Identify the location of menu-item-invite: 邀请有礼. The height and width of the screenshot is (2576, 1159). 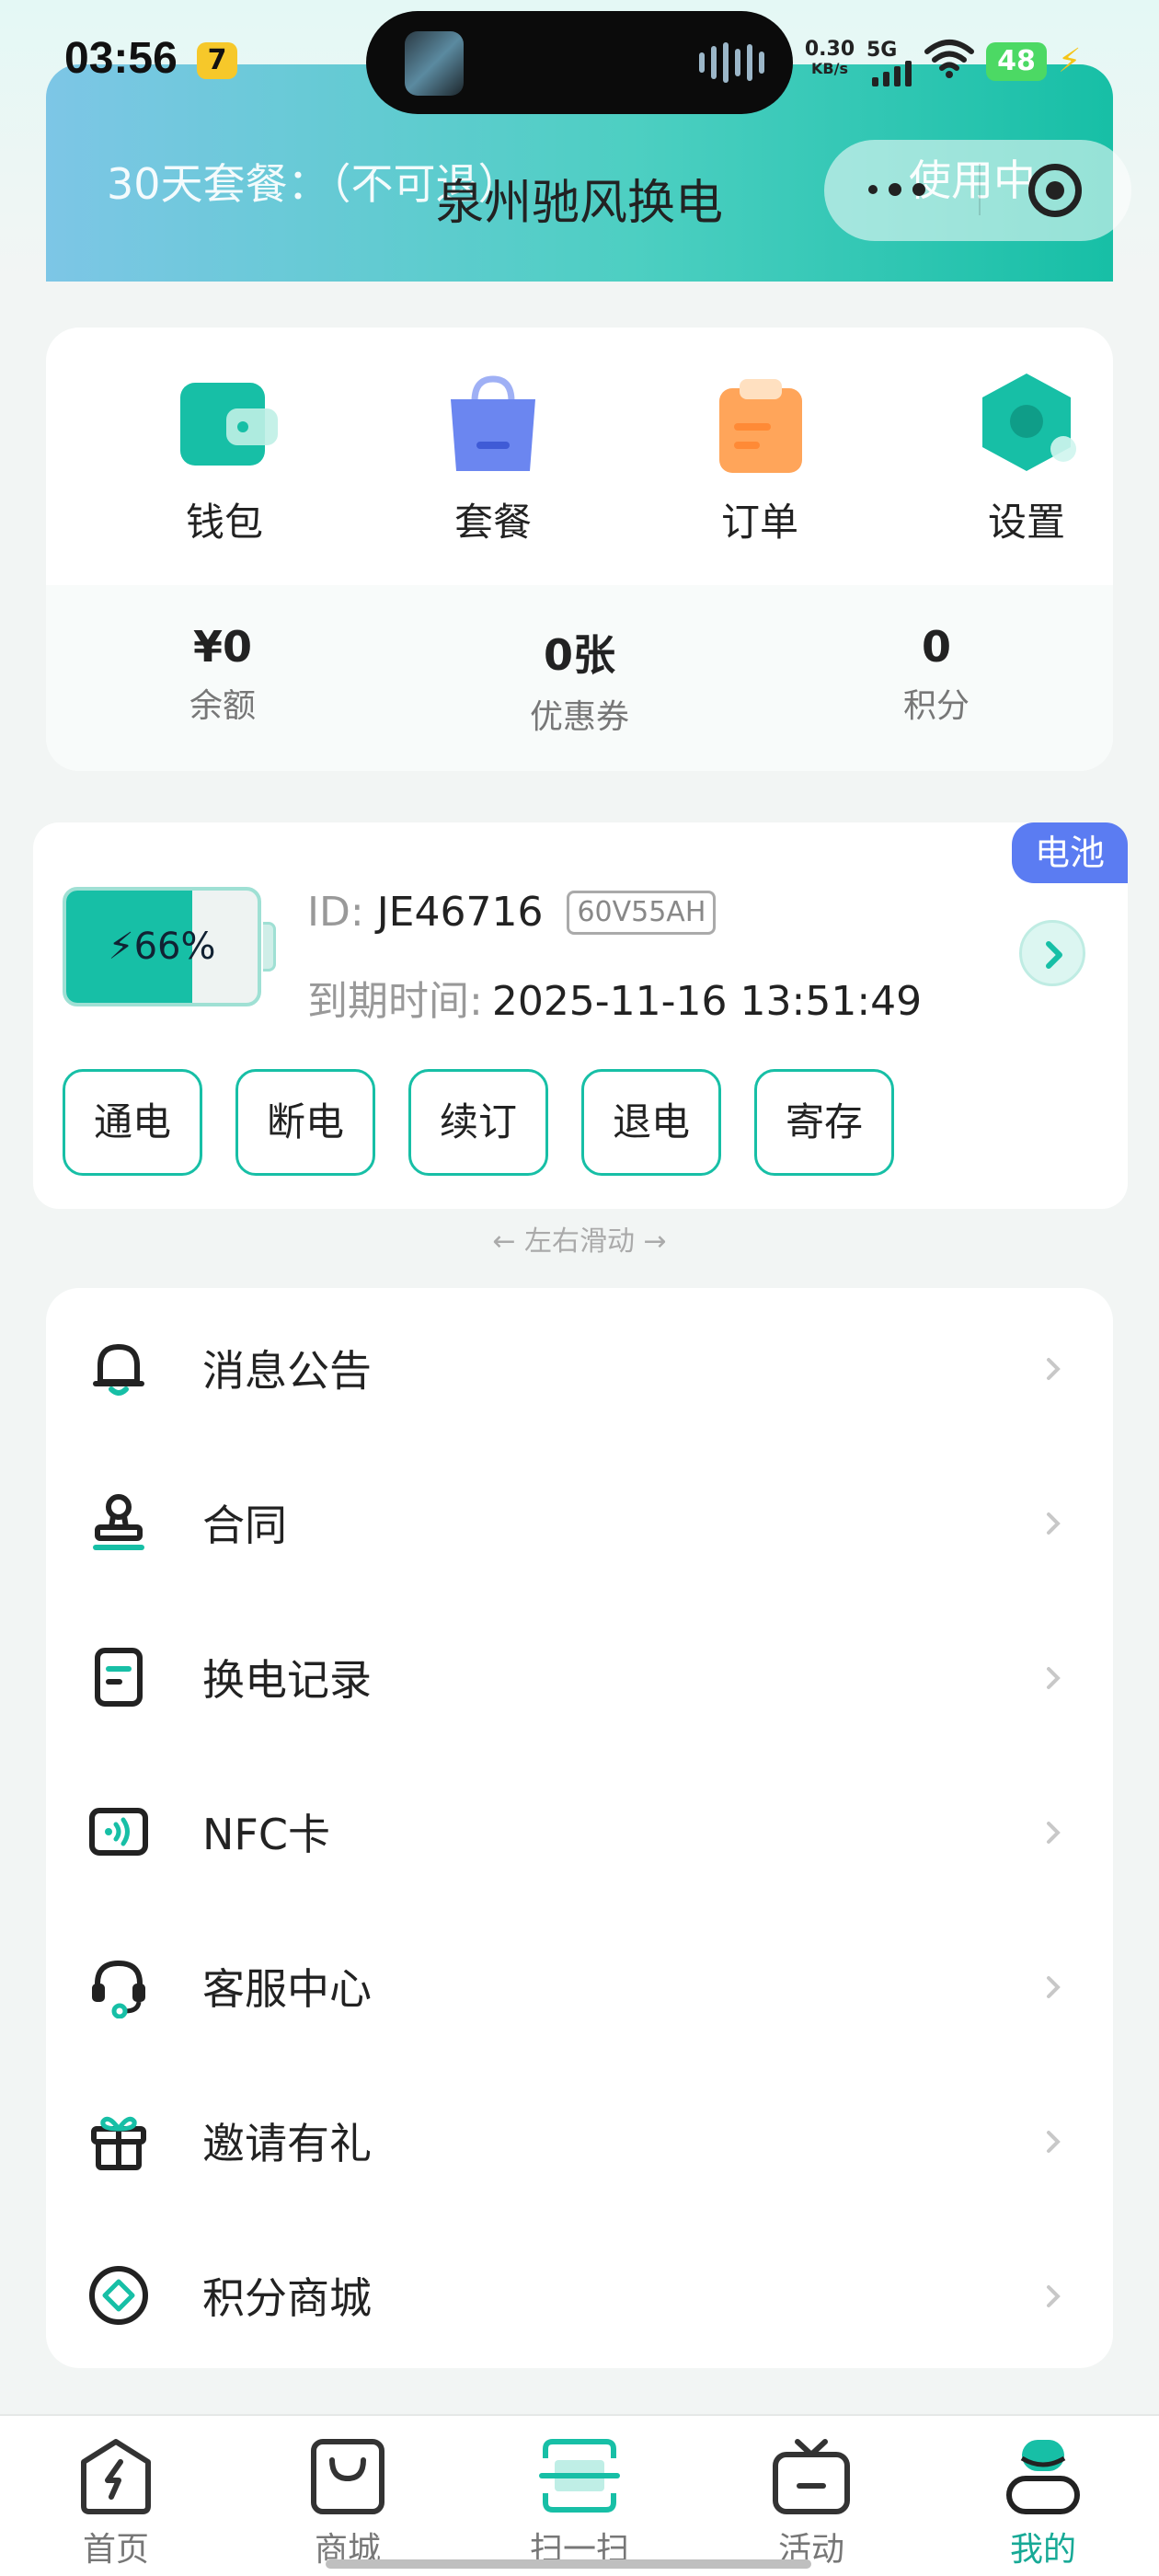
(579, 2138).